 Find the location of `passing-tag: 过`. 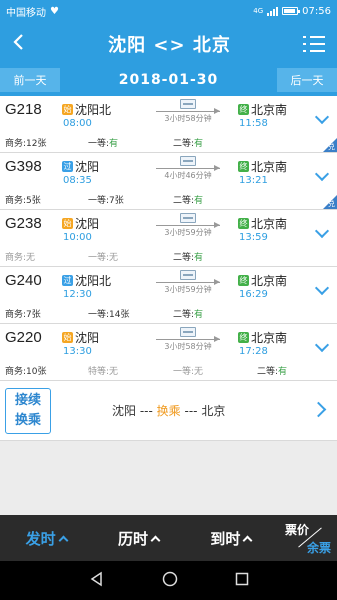

passing-tag: 过 is located at coordinates (67, 166).